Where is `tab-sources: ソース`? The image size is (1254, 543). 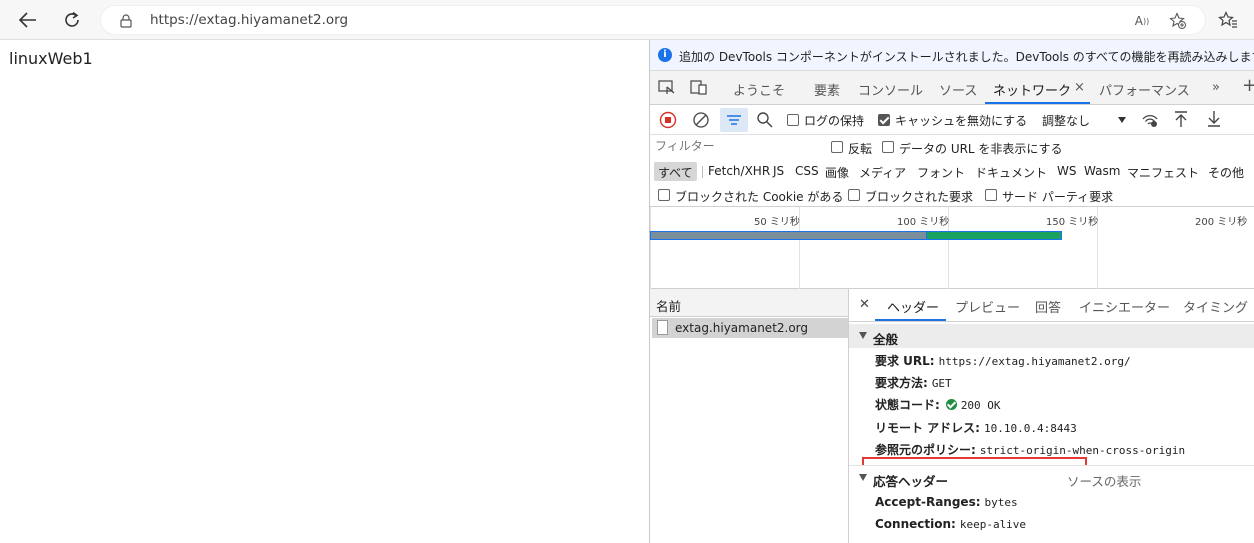
tab-sources: ソース is located at coordinates (958, 89).